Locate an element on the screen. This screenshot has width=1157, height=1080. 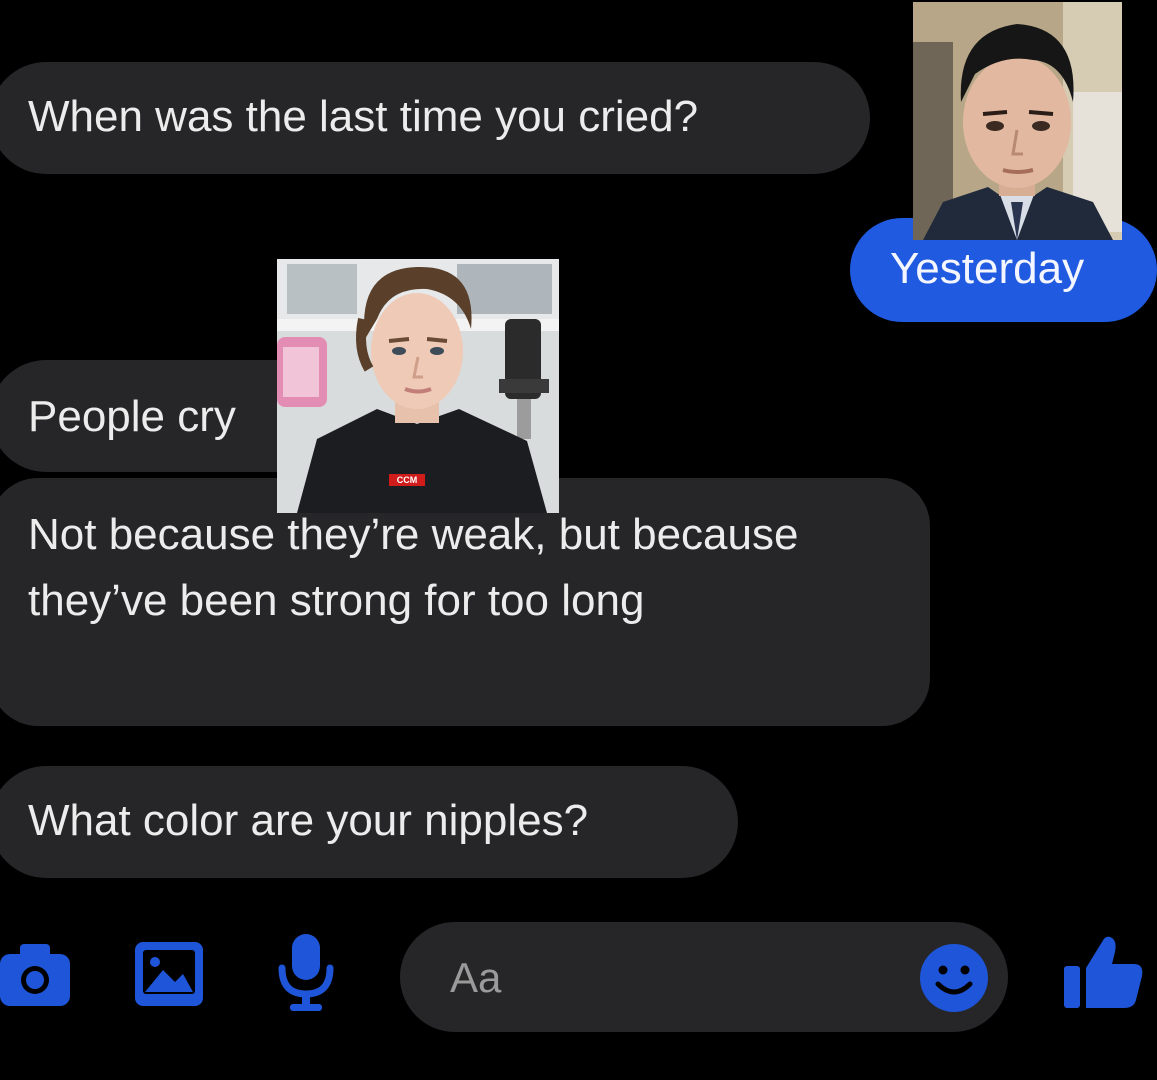
camera-icon is located at coordinates (36, 974).